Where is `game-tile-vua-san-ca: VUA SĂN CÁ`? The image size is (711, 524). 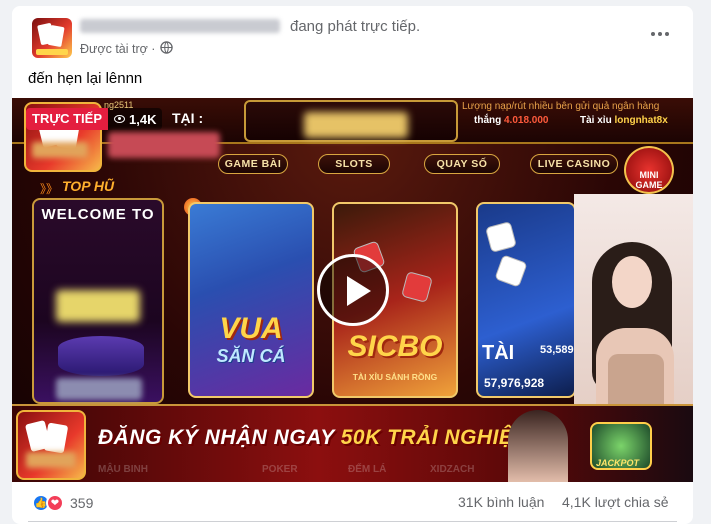 game-tile-vua-san-ca: VUA SĂN CÁ is located at coordinates (251, 300).